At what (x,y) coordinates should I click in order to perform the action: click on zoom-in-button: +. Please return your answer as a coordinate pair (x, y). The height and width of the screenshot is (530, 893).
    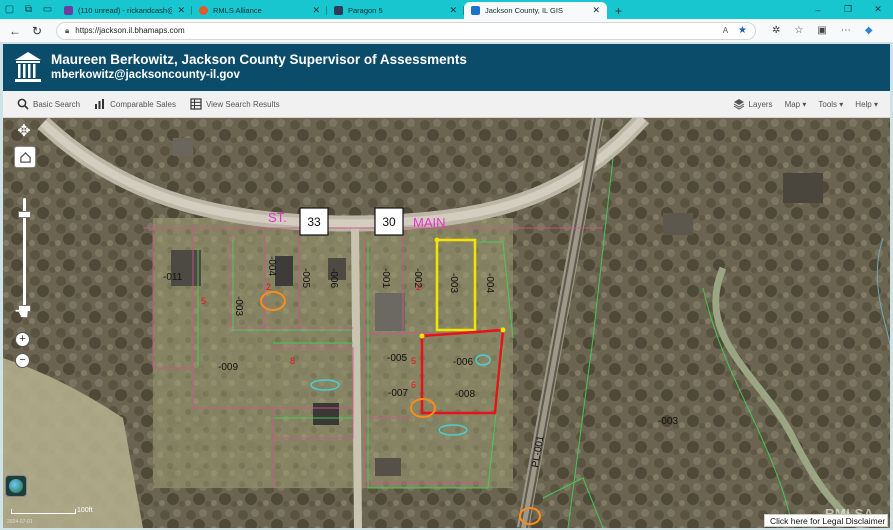
    Looking at the image, I should click on (22, 339).